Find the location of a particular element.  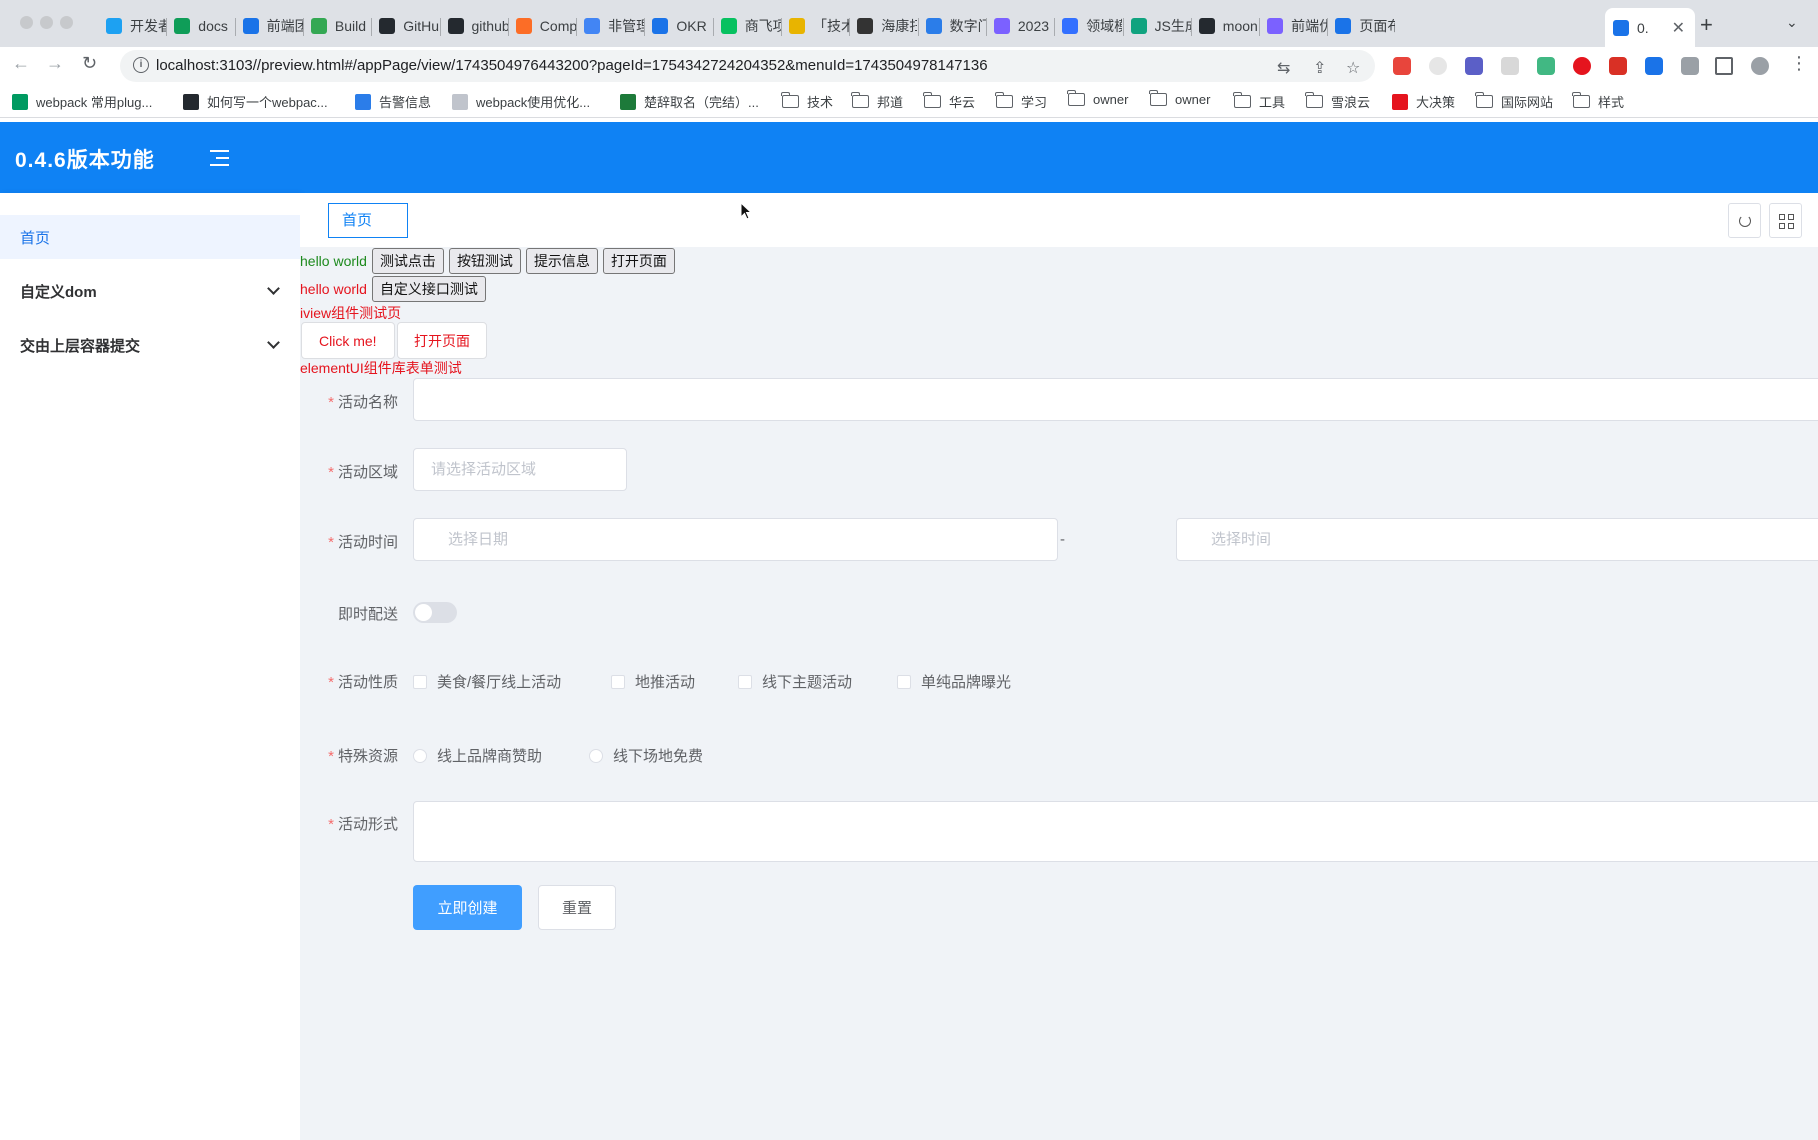

button-test-button: 按钮测试 is located at coordinates (484, 260).